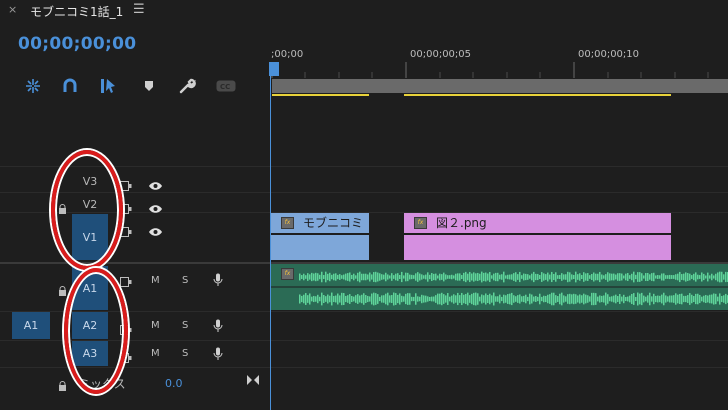 The height and width of the screenshot is (410, 728). Describe the element at coordinates (12, 9) in the screenshot. I see `close-icon: ×` at that location.